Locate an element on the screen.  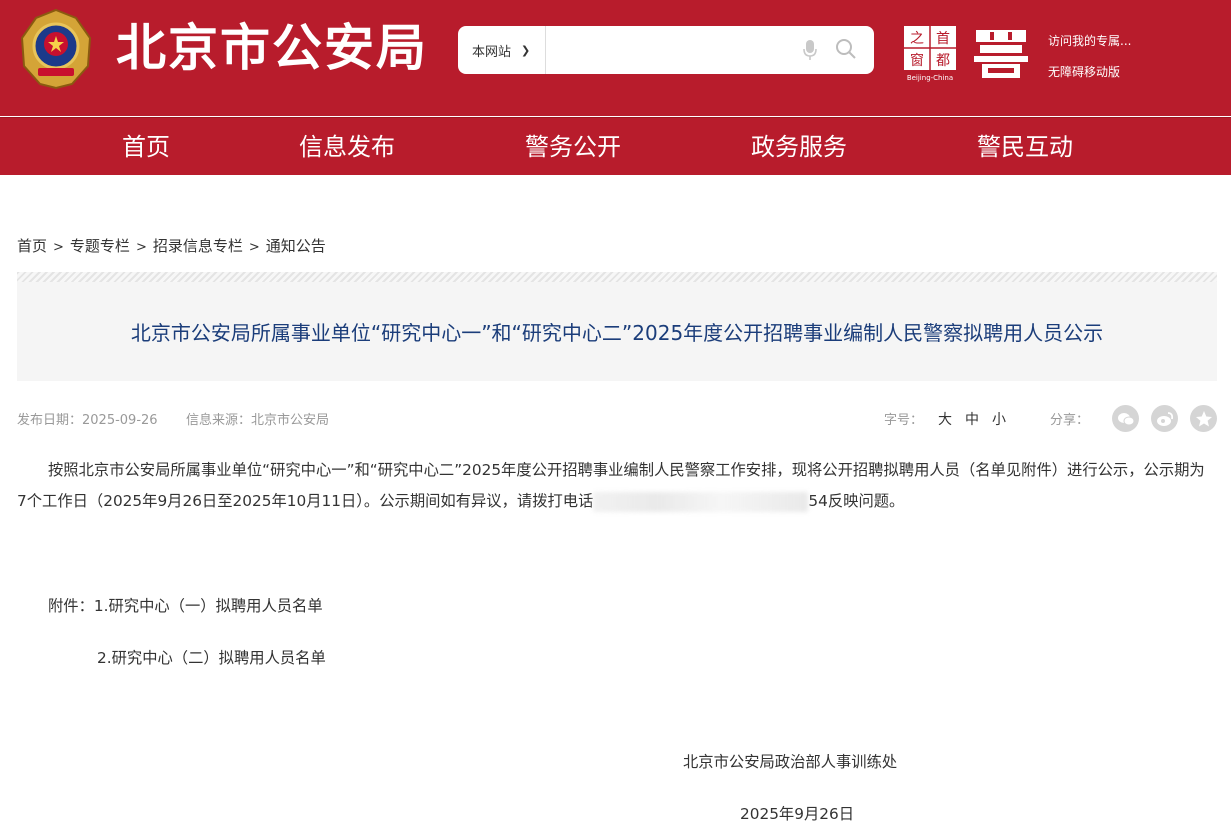
site-title: 北京市公安局 is located at coordinates (272, 48).